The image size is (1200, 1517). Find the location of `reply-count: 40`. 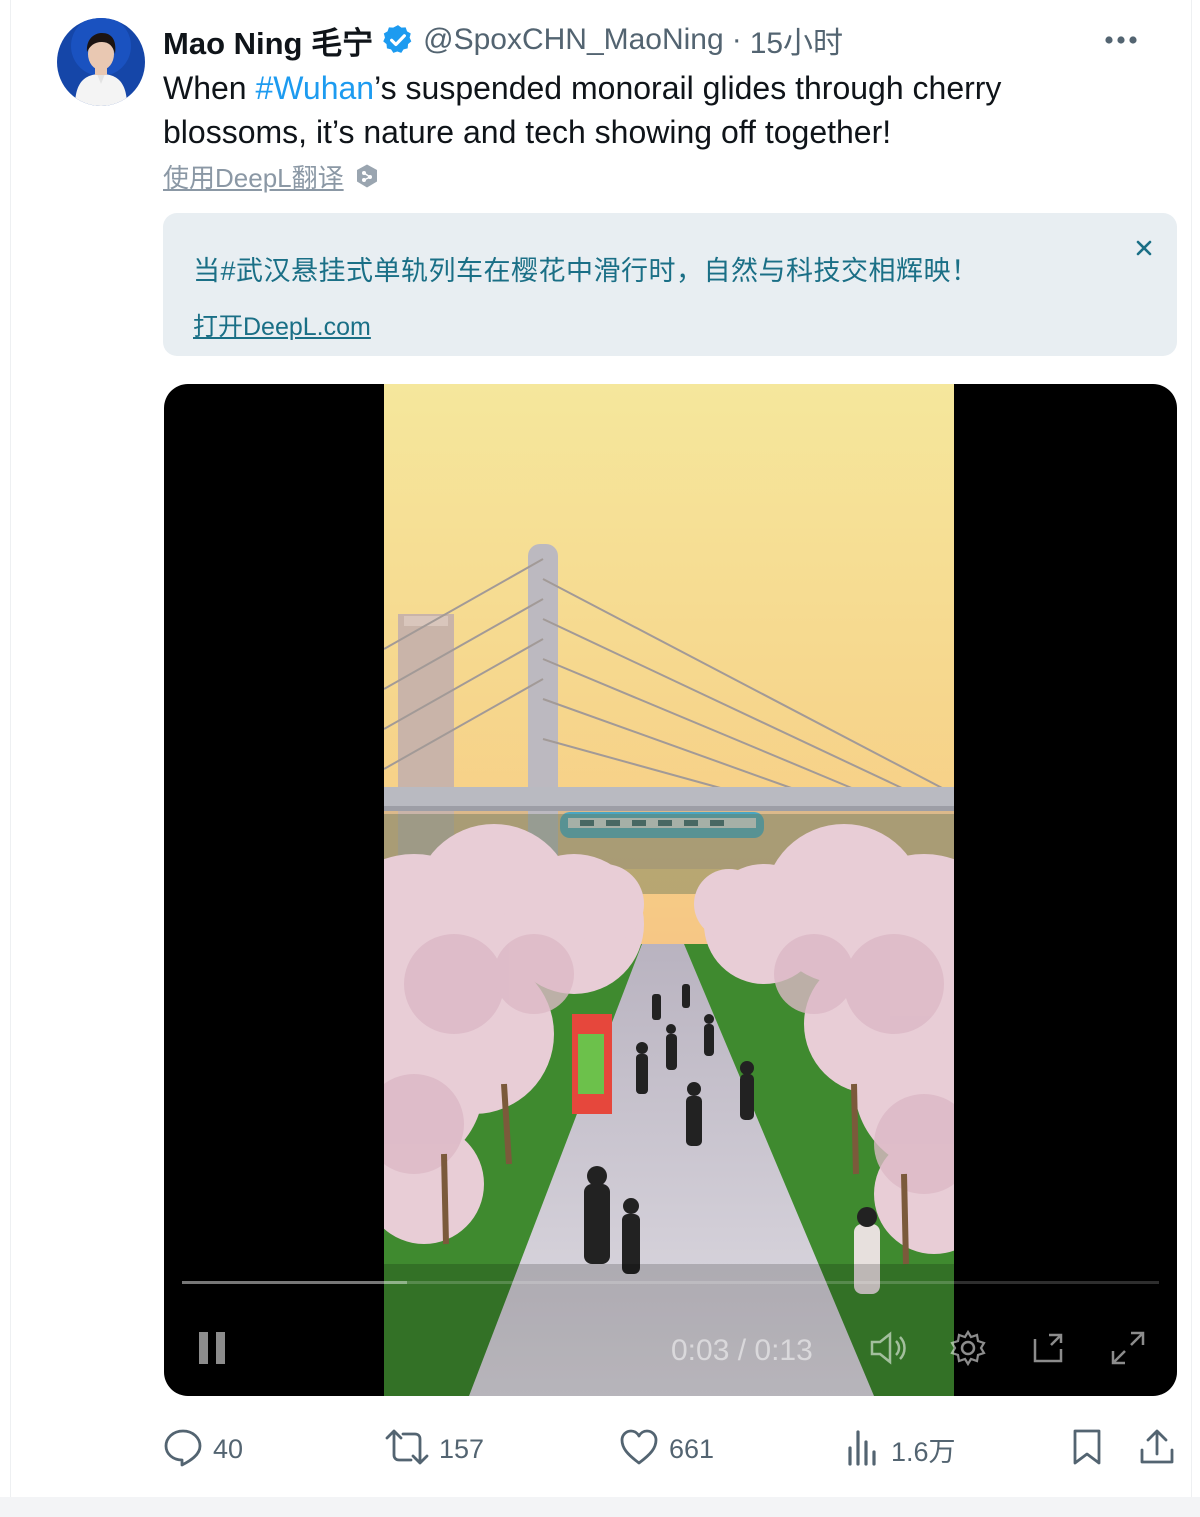

reply-count: 40 is located at coordinates (228, 1448).